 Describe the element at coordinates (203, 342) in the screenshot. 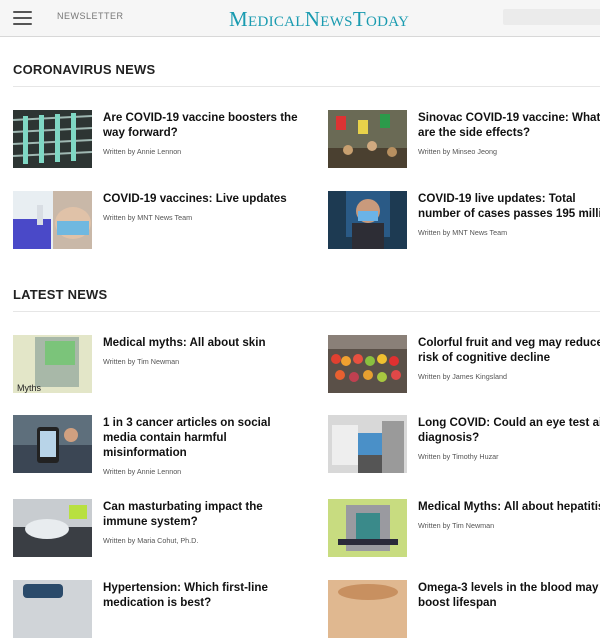

I see `article-title: Medical myths: All about skin` at that location.